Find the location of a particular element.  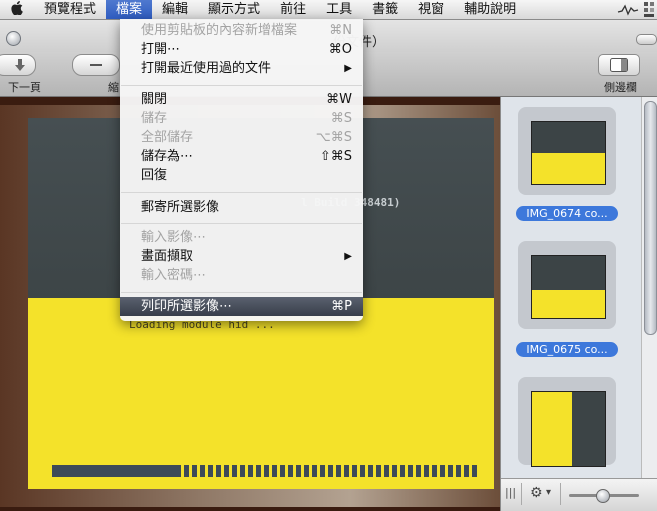

status-area is located at coordinates (637, 9).